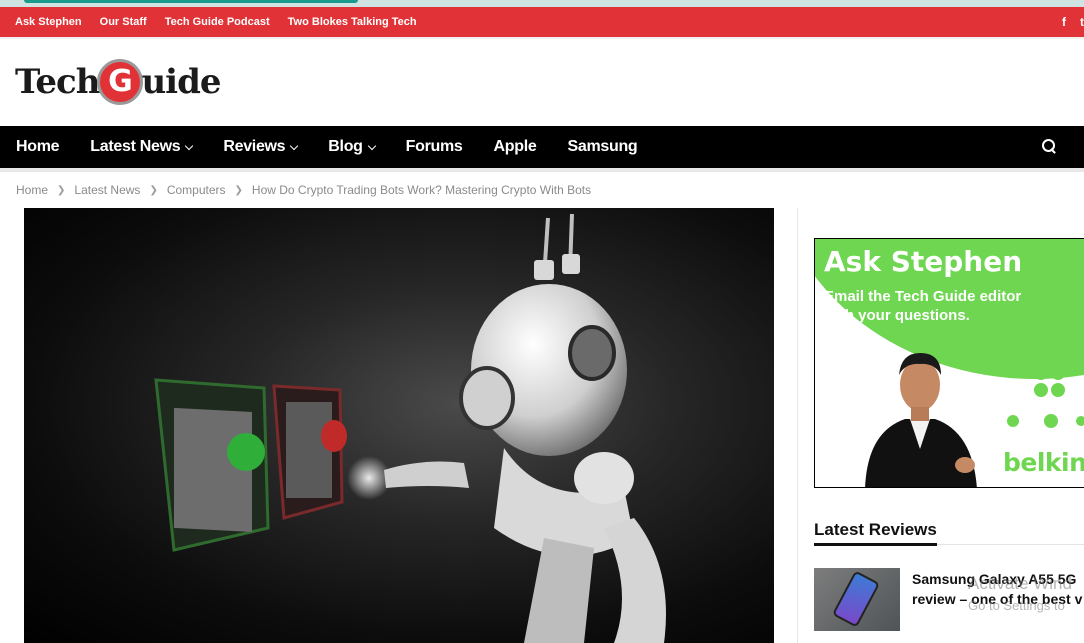  I want to click on search-icon, so click(1049, 146).